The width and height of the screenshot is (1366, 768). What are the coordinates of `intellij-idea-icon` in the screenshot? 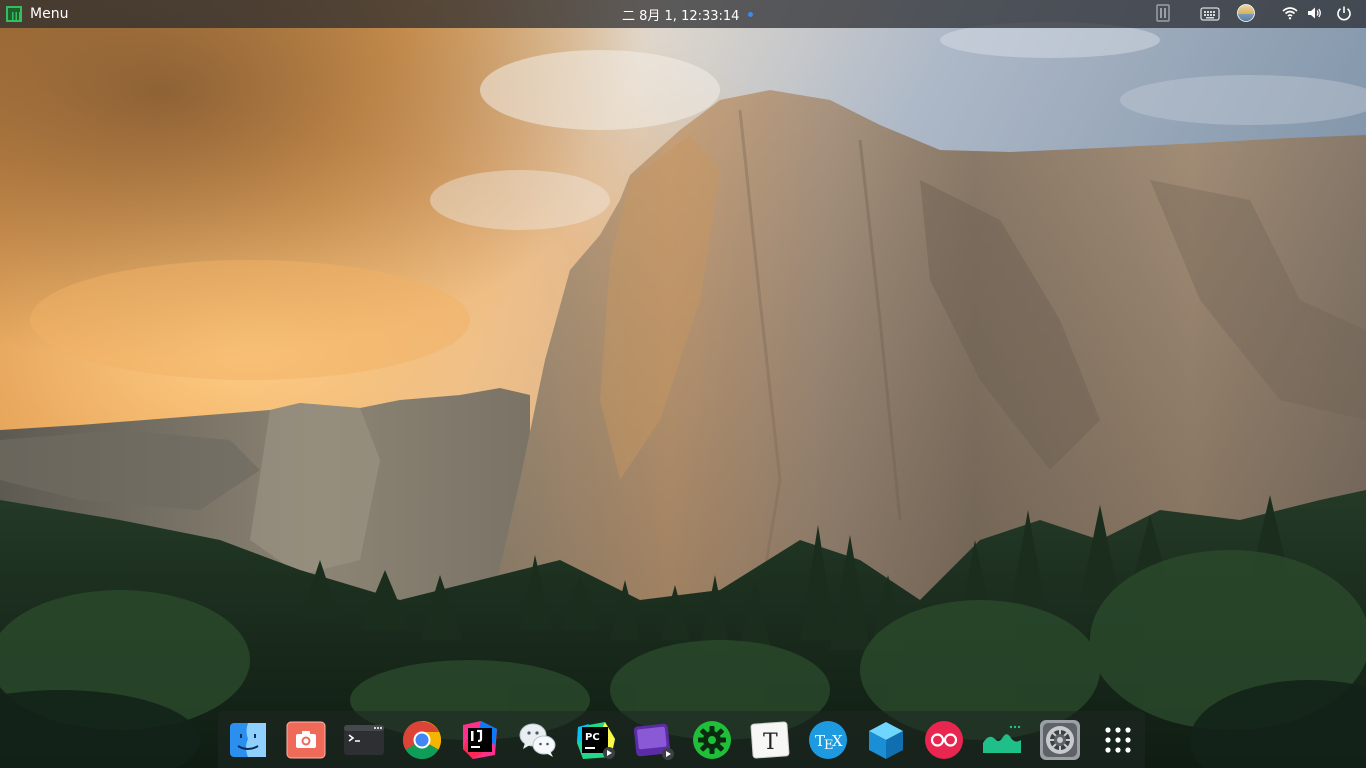 It's located at (480, 740).